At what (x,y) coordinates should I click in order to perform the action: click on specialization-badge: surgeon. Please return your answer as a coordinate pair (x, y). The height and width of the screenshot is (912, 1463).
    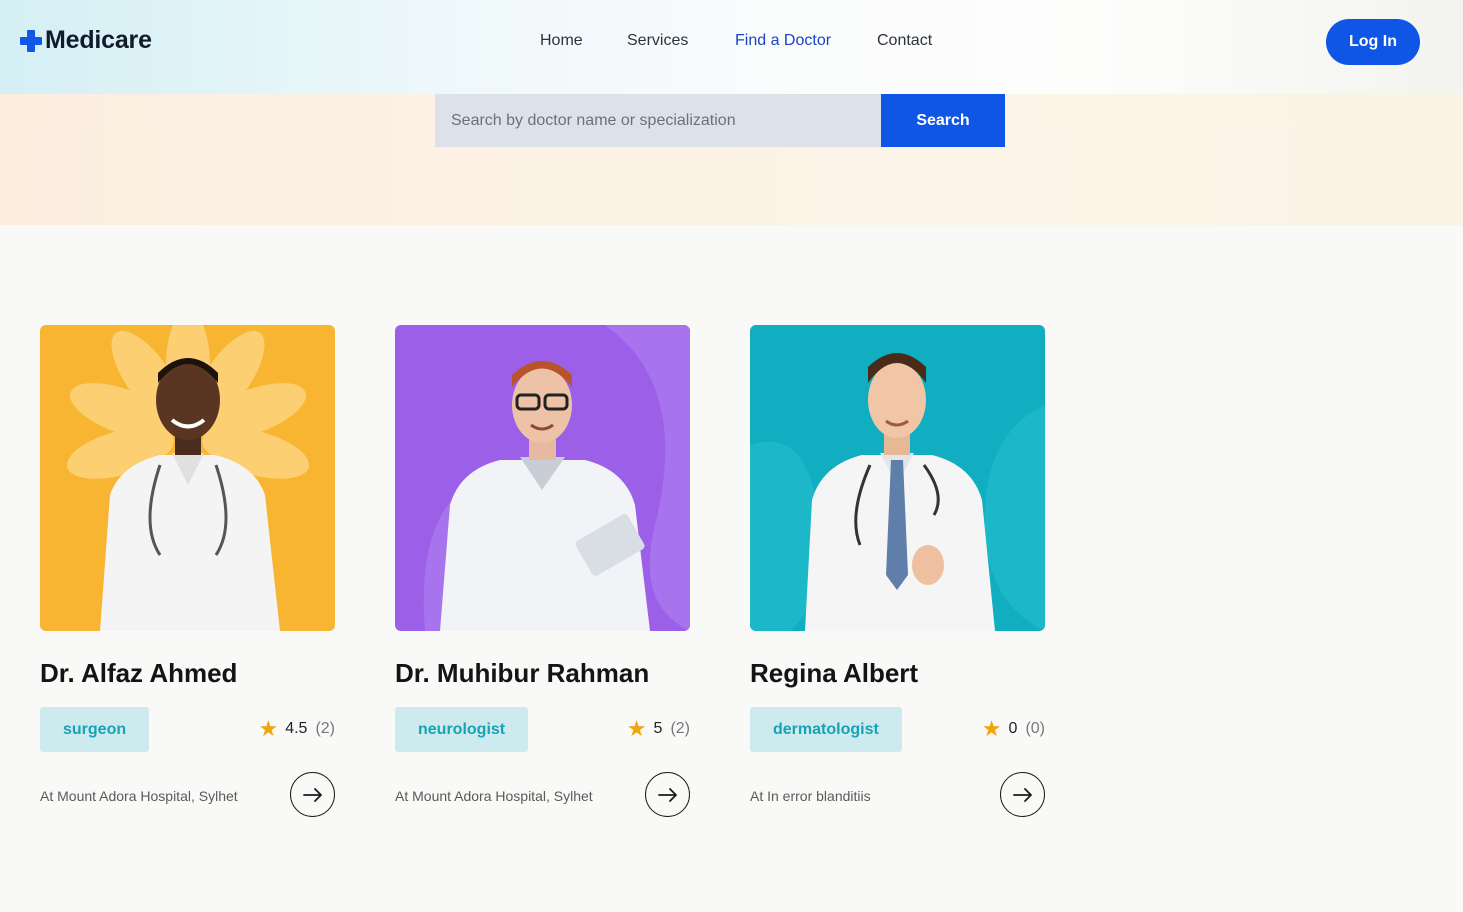
    Looking at the image, I should click on (95, 729).